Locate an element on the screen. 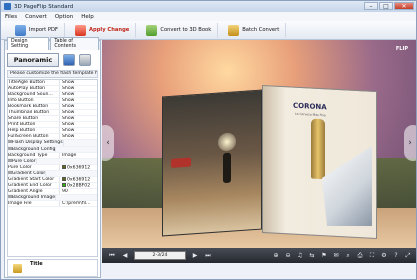 Image resolution: width=417 pixels, height=280 pixels. left-page is located at coordinates (212, 163).